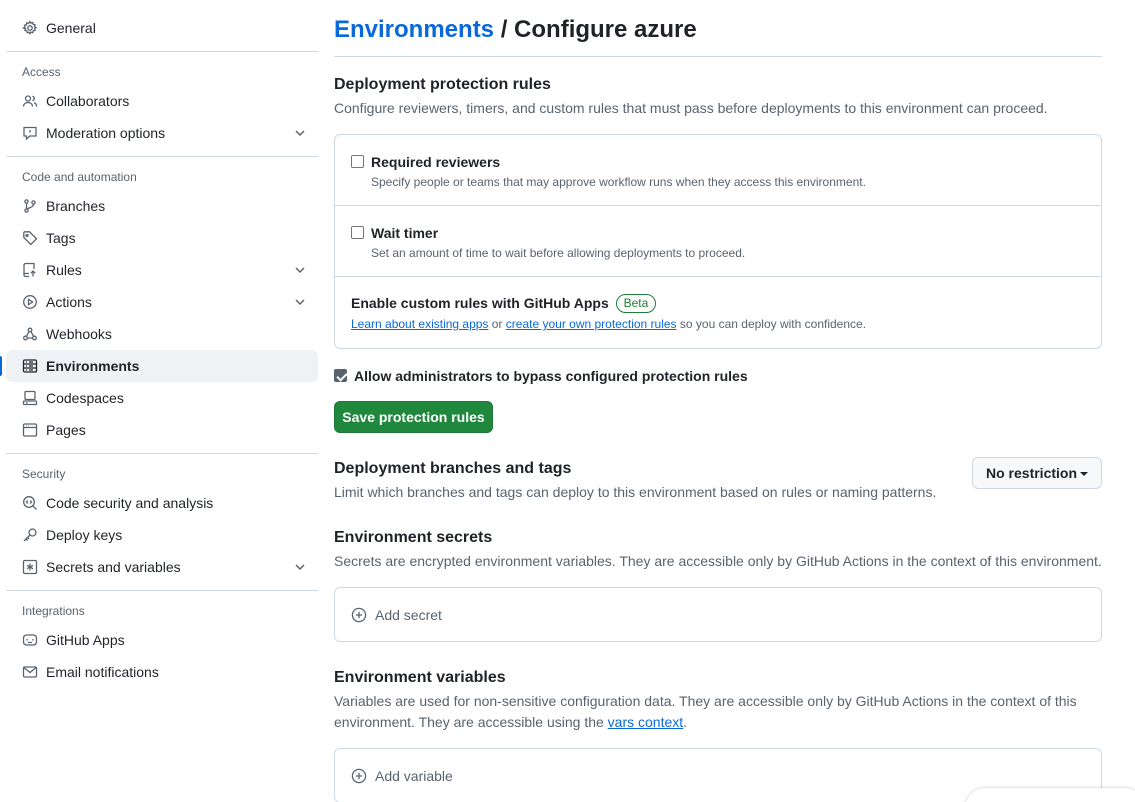 Image resolution: width=1135 pixels, height=802 pixels. What do you see at coordinates (636, 303) in the screenshot?
I see `beta-badge: Beta` at bounding box center [636, 303].